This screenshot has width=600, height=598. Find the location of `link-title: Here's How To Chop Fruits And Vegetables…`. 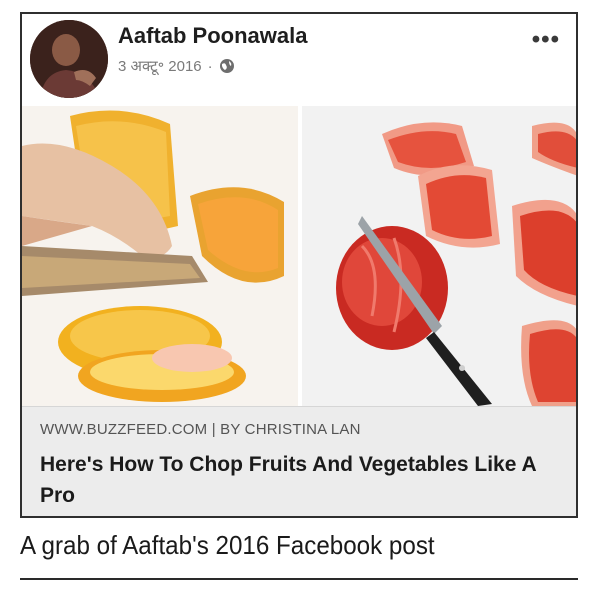

link-title: Here's How To Chop Fruits And Vegetables… is located at coordinates (300, 480).